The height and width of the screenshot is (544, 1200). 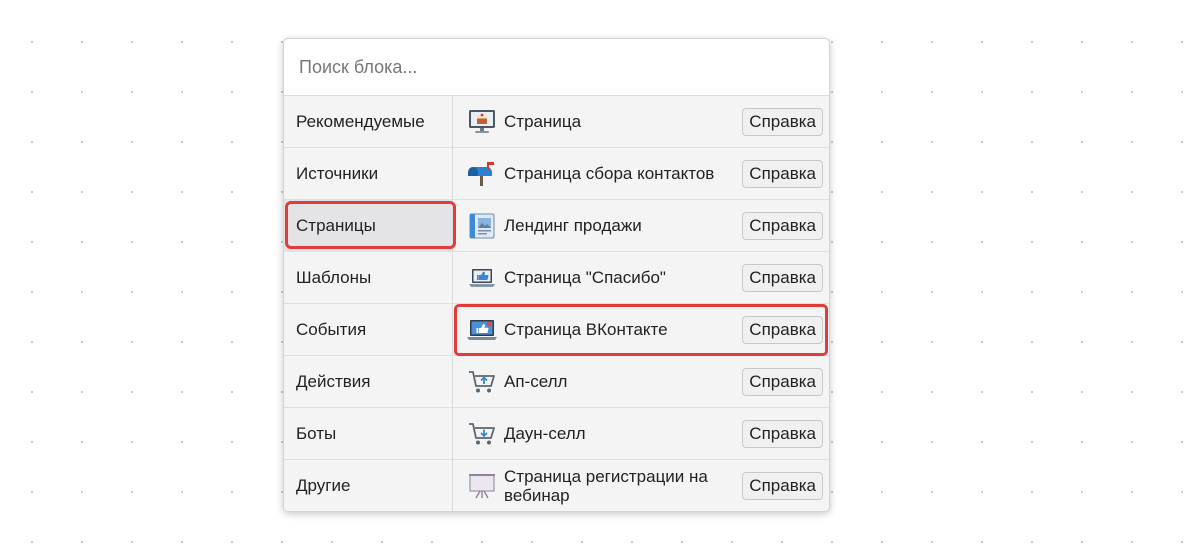 What do you see at coordinates (482, 122) in the screenshot?
I see `monitor-cake-icon` at bounding box center [482, 122].